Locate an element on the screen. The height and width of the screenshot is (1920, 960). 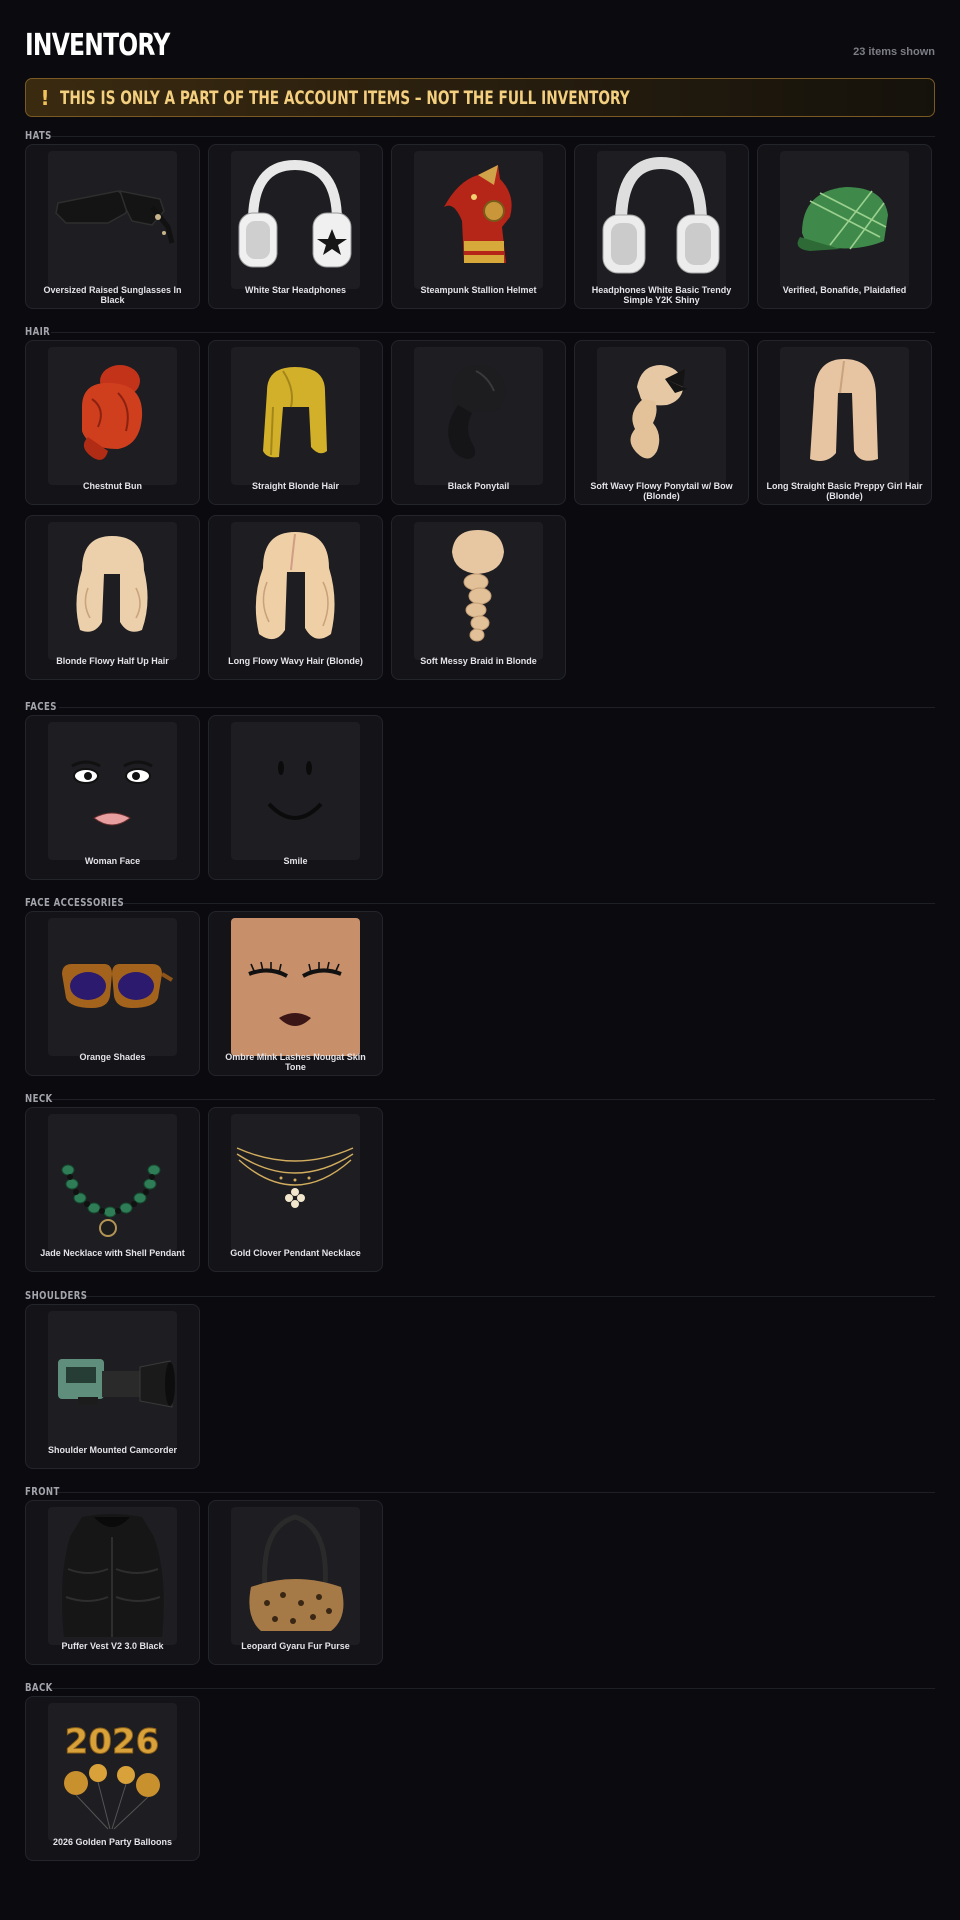
item-card: Chestnut Bun is located at coordinates (112, 422).